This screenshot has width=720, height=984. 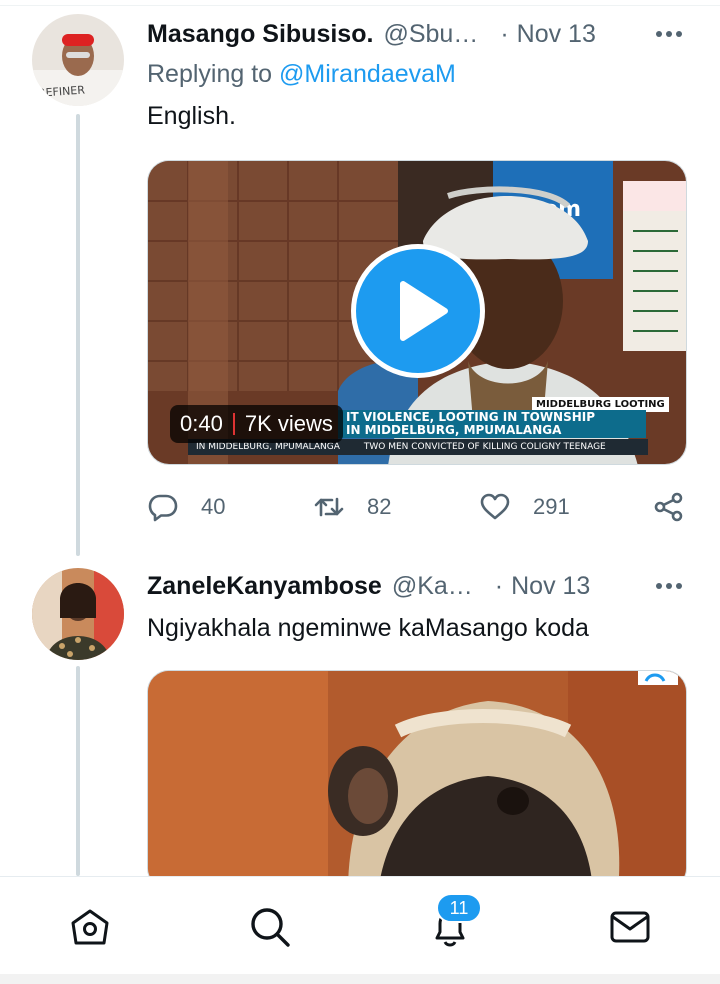 I want to click on display-name: Masango Sibusiso., so click(x=260, y=34).